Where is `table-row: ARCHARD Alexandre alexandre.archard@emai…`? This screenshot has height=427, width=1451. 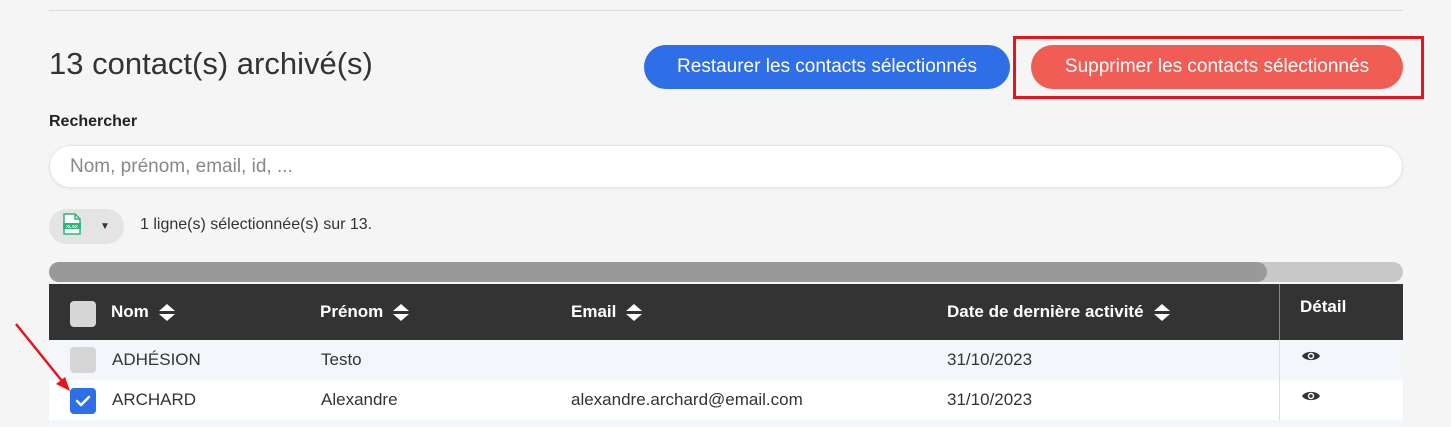 table-row: ARCHARD Alexandre alexandre.archard@emai… is located at coordinates (726, 400).